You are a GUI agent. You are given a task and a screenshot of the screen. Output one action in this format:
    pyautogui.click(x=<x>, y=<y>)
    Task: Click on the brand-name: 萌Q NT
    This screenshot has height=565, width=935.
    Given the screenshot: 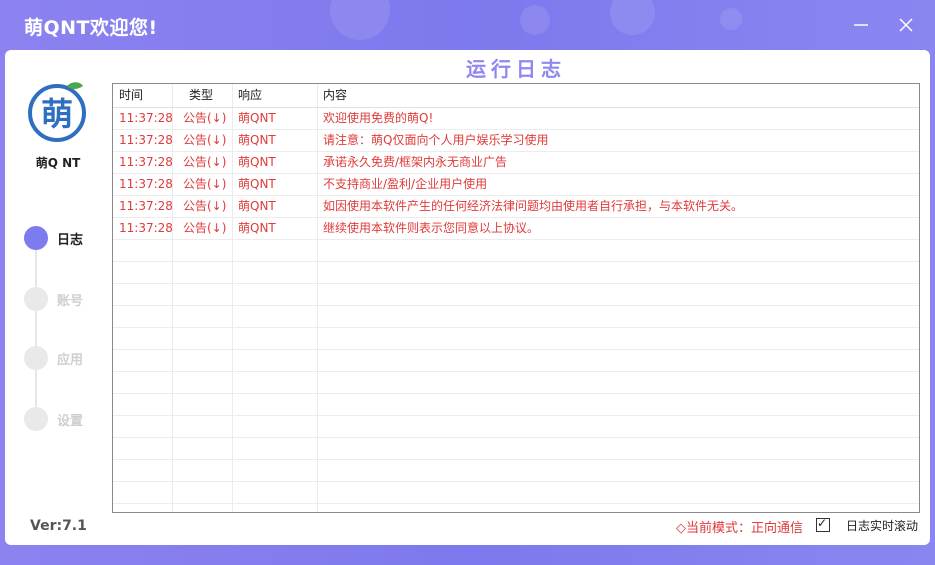 What is the action you would take?
    pyautogui.click(x=58, y=163)
    